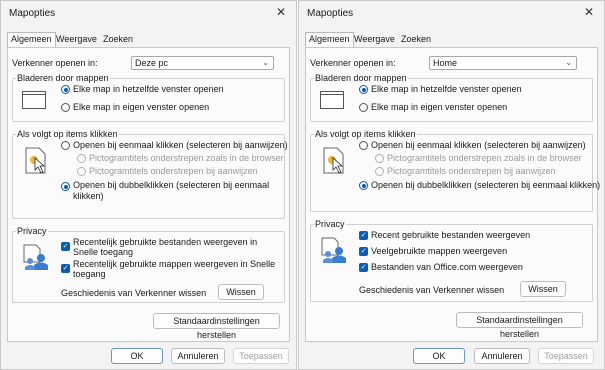 The width and height of the screenshot is (605, 370). Describe the element at coordinates (439, 251) in the screenshot. I see `privacy-frequent-folders: Veelgebruikte mappen weergeven` at that location.